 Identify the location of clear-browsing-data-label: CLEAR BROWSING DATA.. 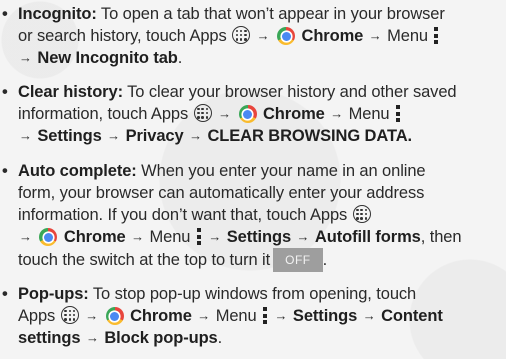
(310, 136).